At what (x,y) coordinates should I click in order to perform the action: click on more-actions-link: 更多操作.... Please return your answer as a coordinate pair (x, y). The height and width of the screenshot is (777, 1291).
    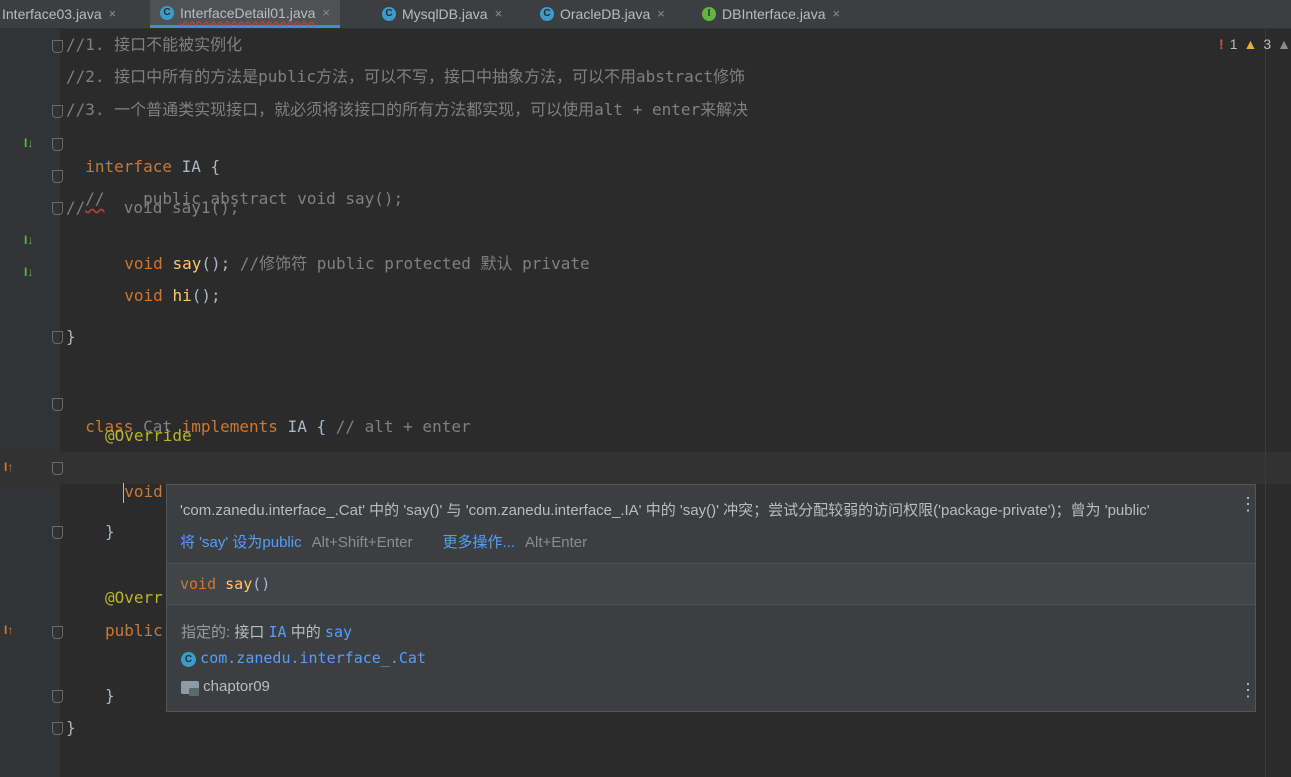
    Looking at the image, I should click on (479, 542).